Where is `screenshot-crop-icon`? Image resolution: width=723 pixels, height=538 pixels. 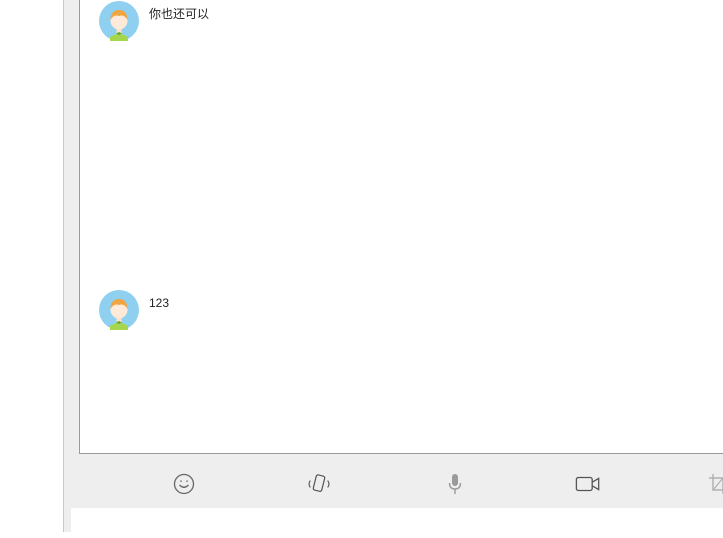 screenshot-crop-icon is located at coordinates (716, 484).